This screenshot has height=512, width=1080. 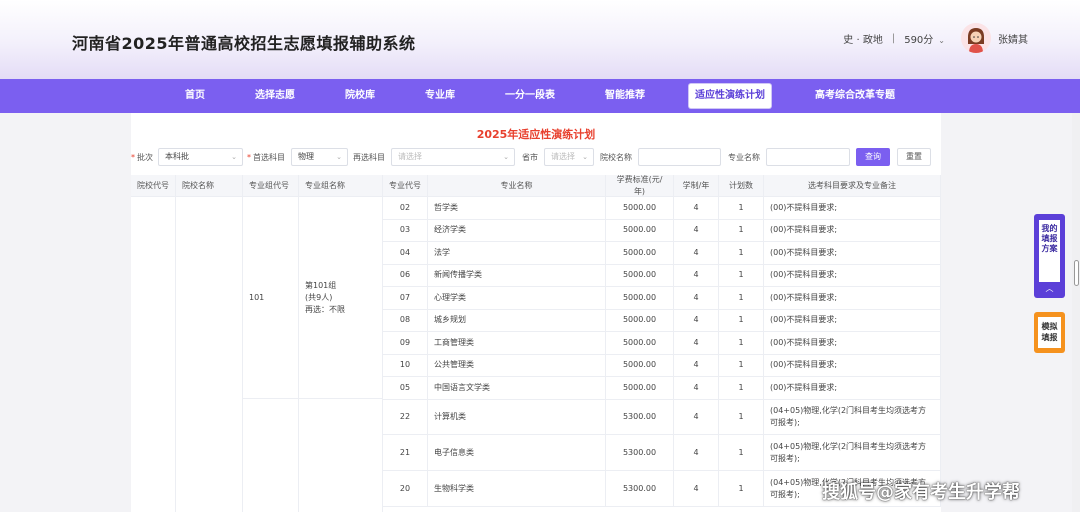 I want to click on note-cell: (04+05)物理,化学(2门科目考生均须选考方可报考);, so click(x=852, y=417).